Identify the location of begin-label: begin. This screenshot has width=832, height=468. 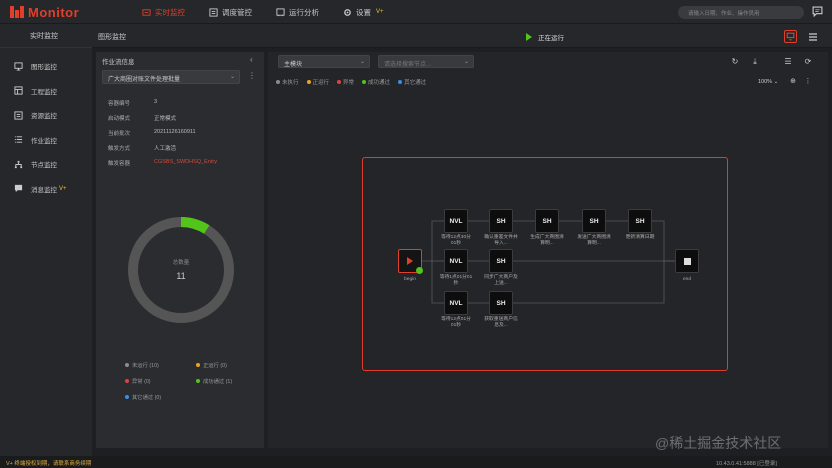
(410, 279).